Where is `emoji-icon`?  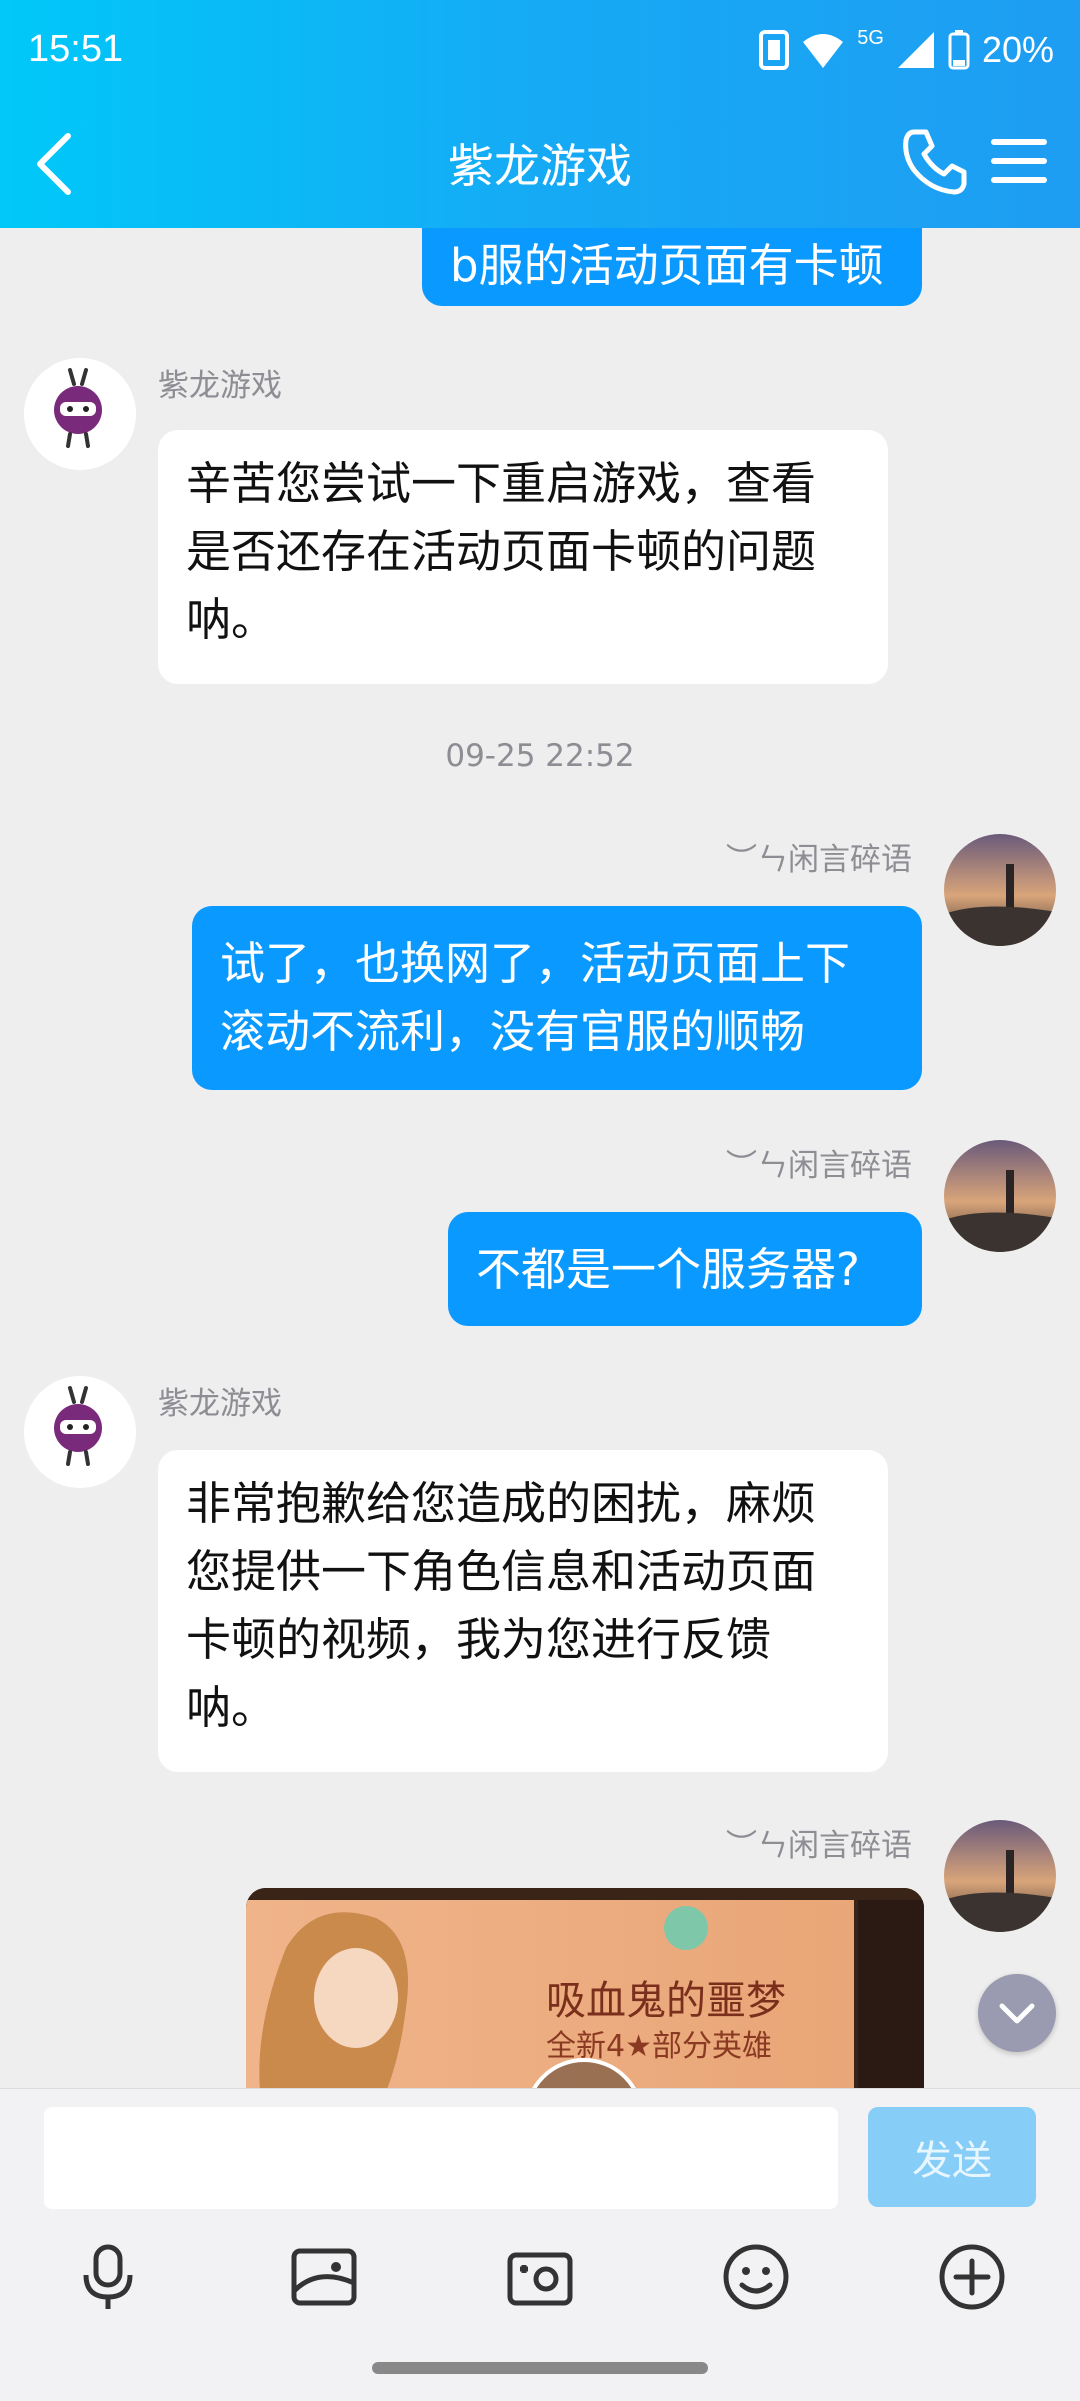 emoji-icon is located at coordinates (756, 2277).